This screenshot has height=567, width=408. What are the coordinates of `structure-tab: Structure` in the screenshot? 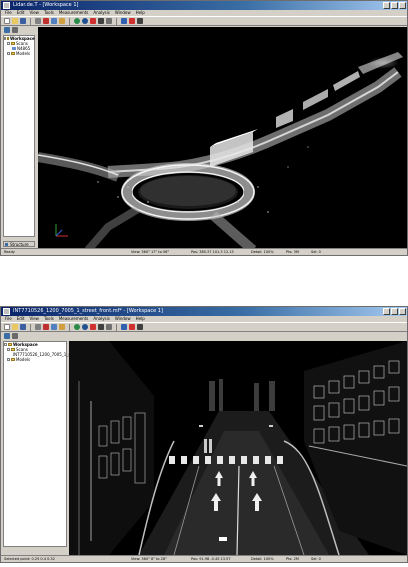 It's located at (19, 244).